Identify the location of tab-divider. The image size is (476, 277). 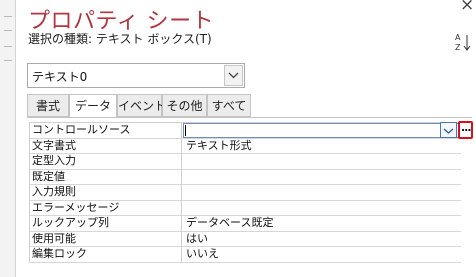
(249, 117).